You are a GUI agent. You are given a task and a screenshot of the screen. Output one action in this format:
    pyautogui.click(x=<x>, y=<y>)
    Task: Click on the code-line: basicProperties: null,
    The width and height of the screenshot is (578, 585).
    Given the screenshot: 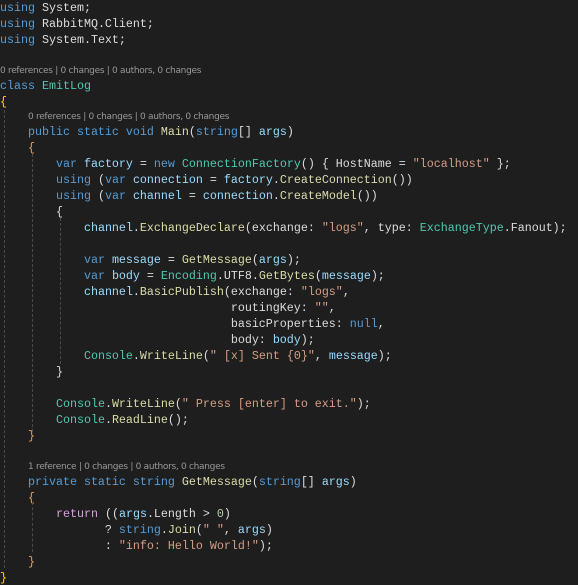 What is the action you would take?
    pyautogui.click(x=289, y=324)
    